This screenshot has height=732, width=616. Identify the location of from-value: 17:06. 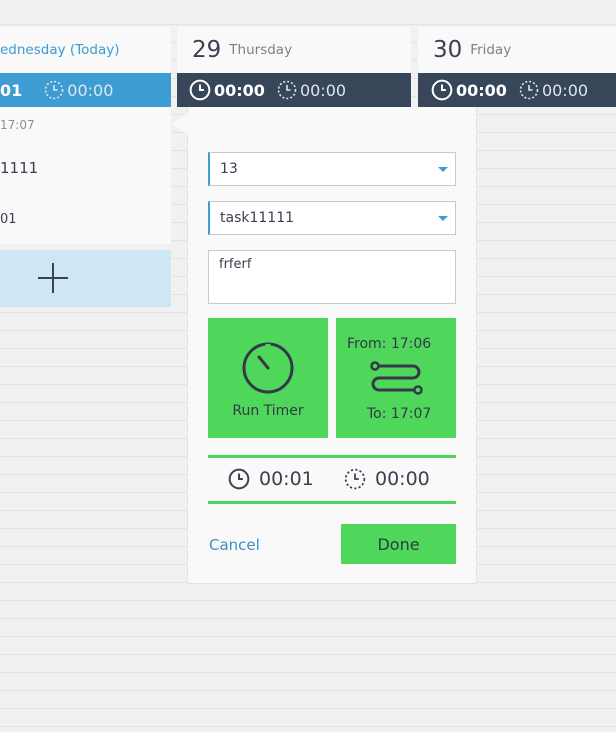
(411, 344).